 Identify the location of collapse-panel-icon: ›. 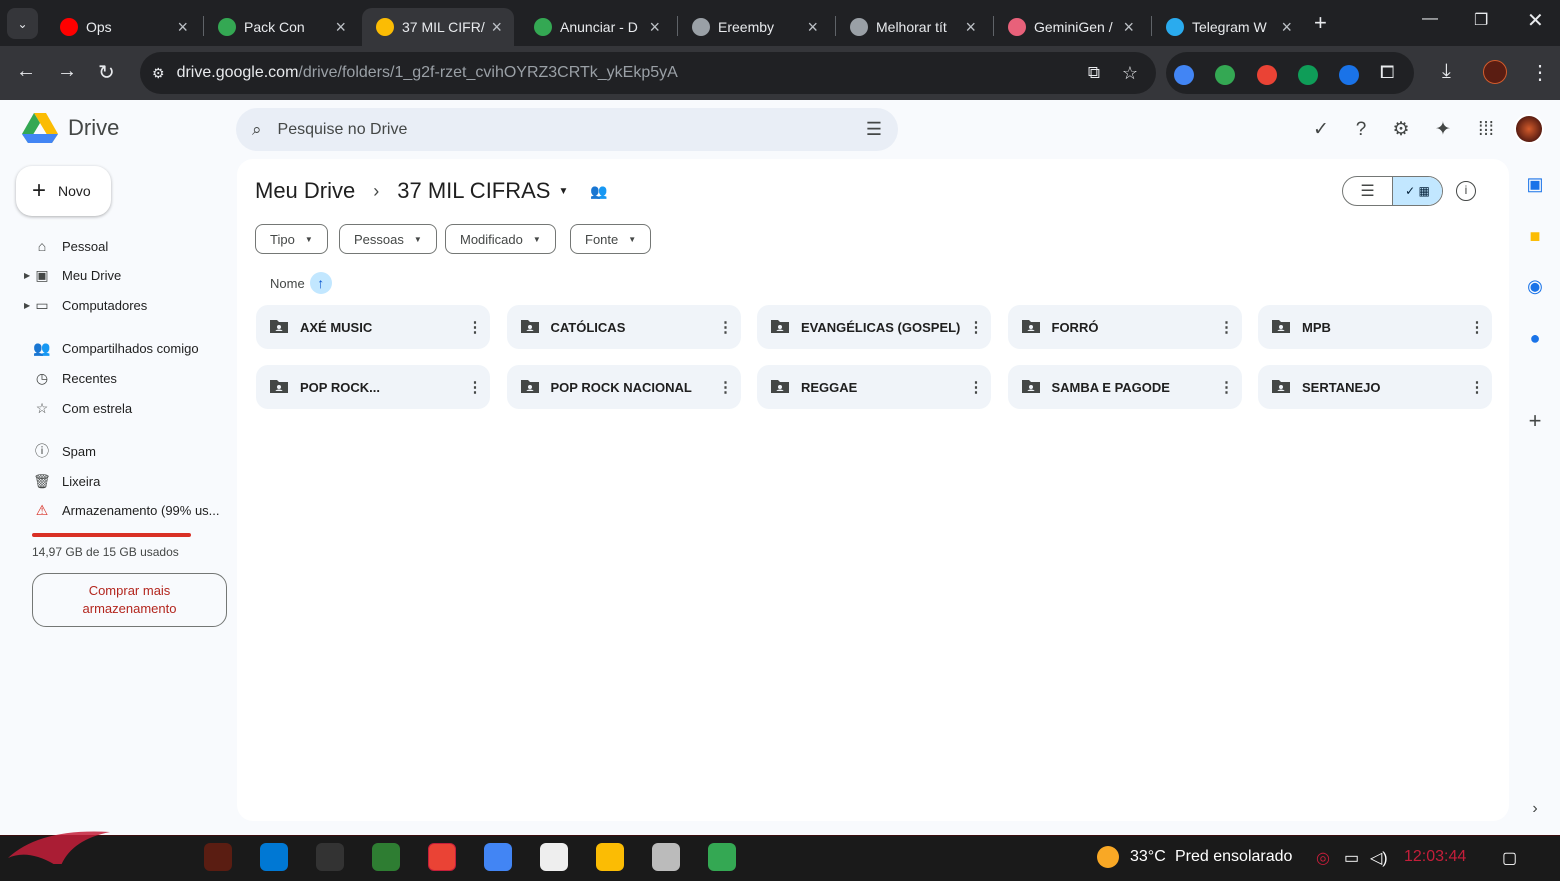
(1535, 809).